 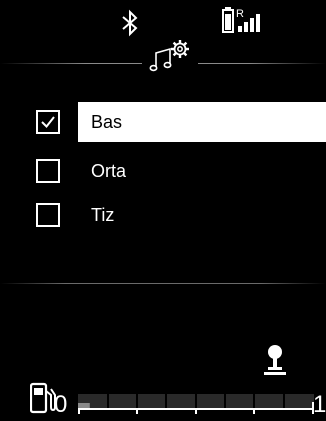 I want to click on option-orta: Orta, so click(x=163, y=171).